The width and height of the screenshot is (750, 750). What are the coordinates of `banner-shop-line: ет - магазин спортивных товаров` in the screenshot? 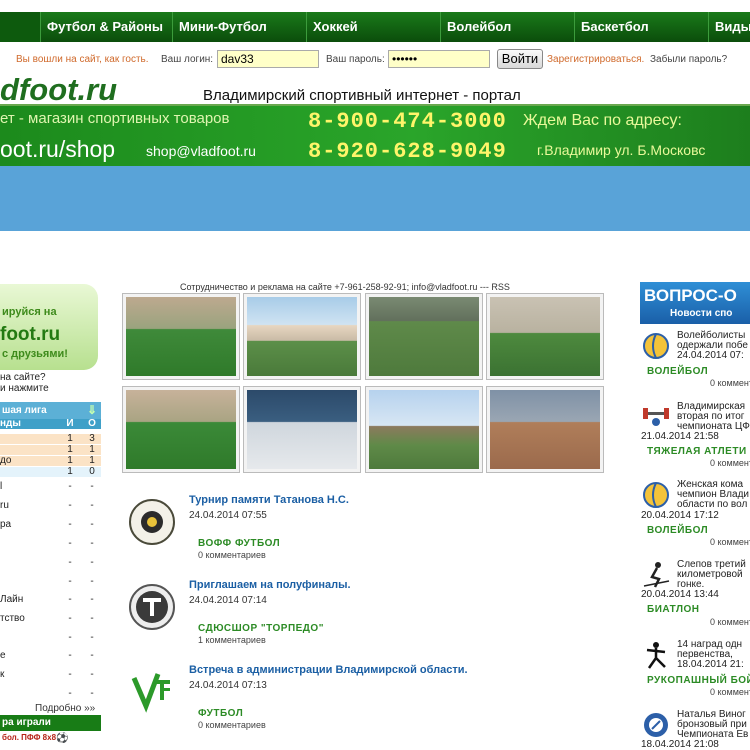 It's located at (115, 118).